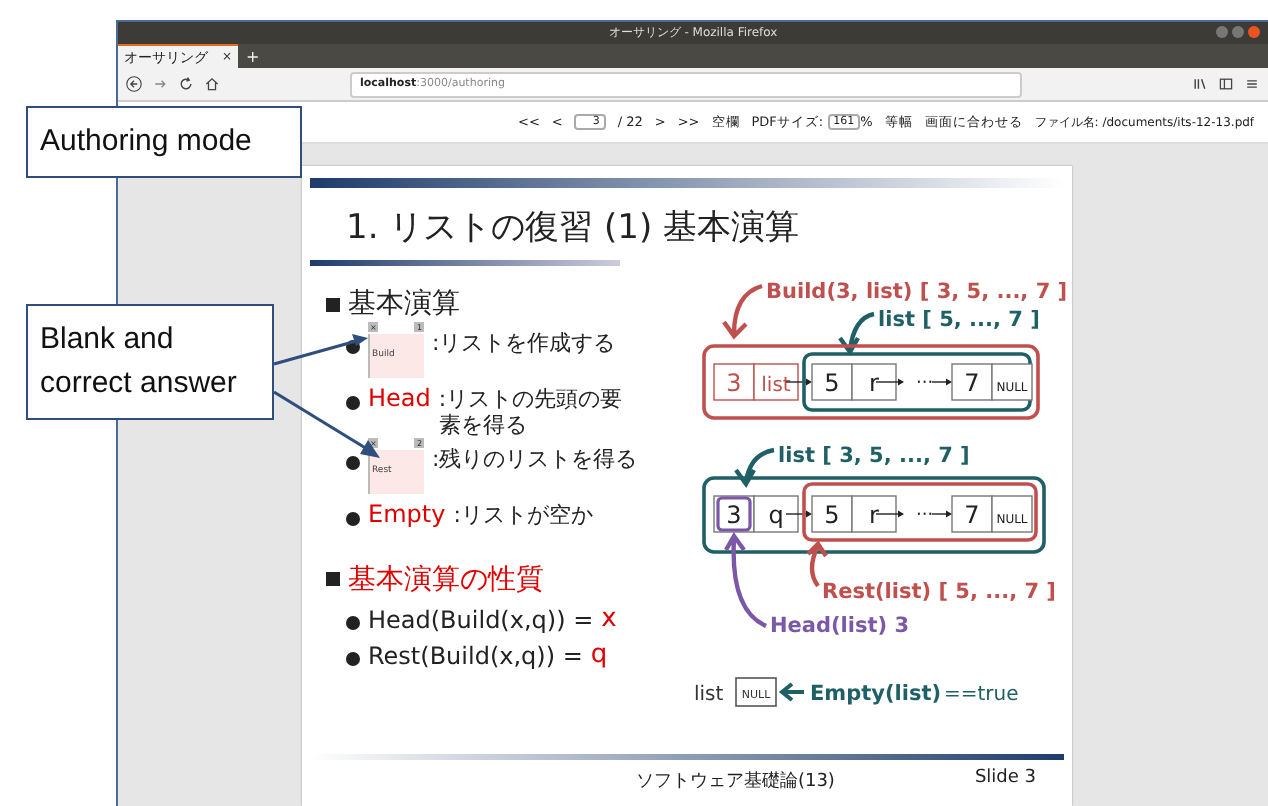 The width and height of the screenshot is (1268, 806). What do you see at coordinates (573, 229) in the screenshot?
I see `slide-title: 1. リストの復習 (1) 基本演算` at bounding box center [573, 229].